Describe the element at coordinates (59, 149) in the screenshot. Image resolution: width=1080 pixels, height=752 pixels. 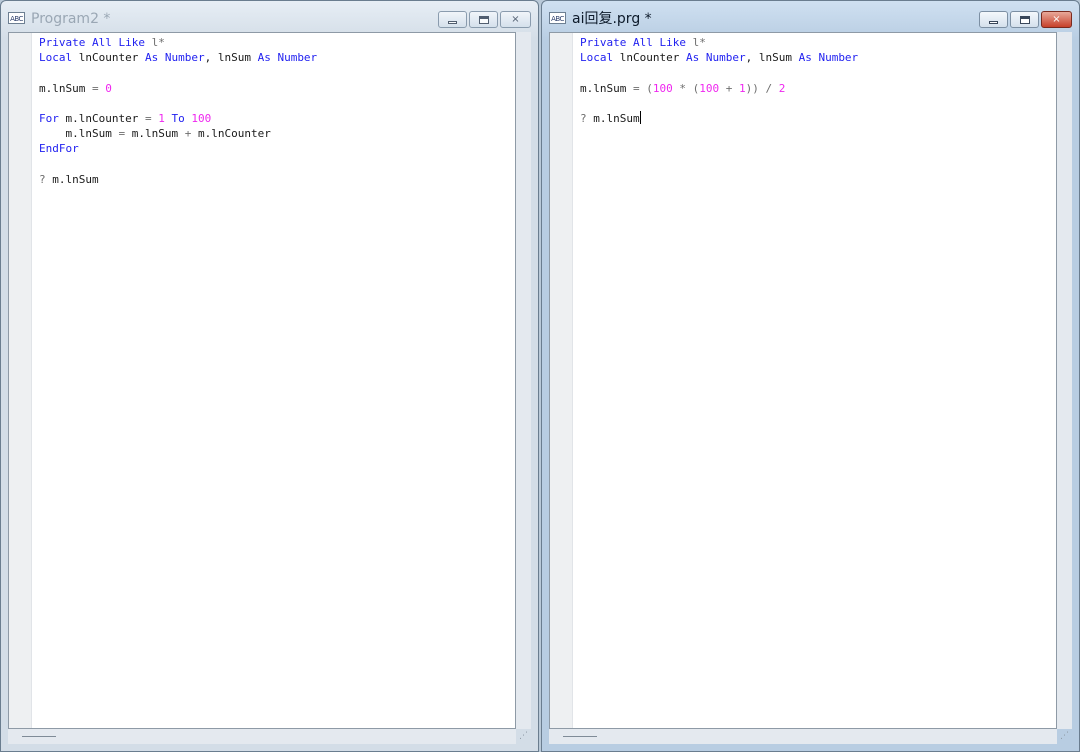
I see `code-token: EndFor` at that location.